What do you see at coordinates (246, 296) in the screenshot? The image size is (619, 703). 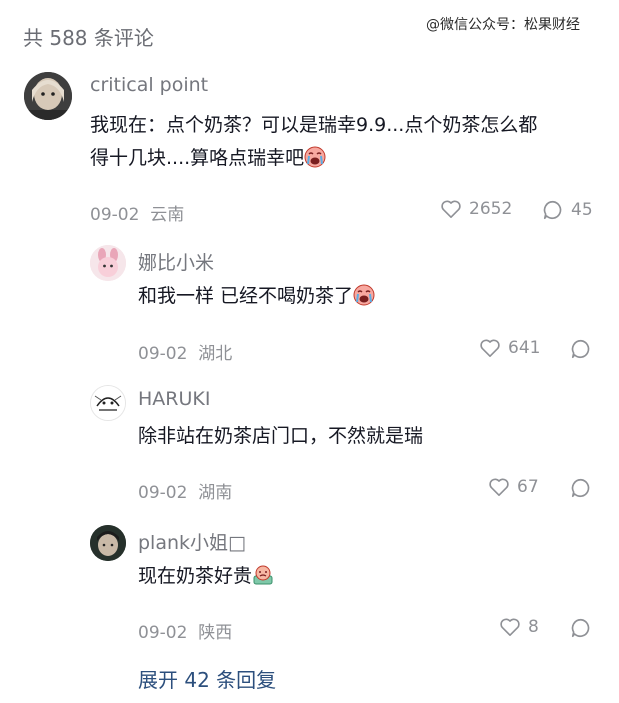 I see `reply-text-content: 和我一样 已经不喝奶茶了` at bounding box center [246, 296].